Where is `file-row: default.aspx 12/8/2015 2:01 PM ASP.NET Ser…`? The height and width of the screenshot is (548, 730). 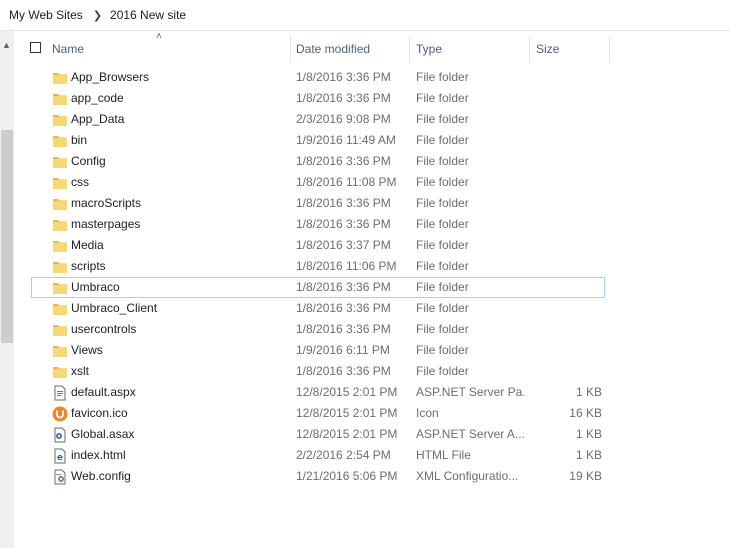 file-row: default.aspx 12/8/2015 2:01 PM ASP.NET Ser… is located at coordinates (318, 392).